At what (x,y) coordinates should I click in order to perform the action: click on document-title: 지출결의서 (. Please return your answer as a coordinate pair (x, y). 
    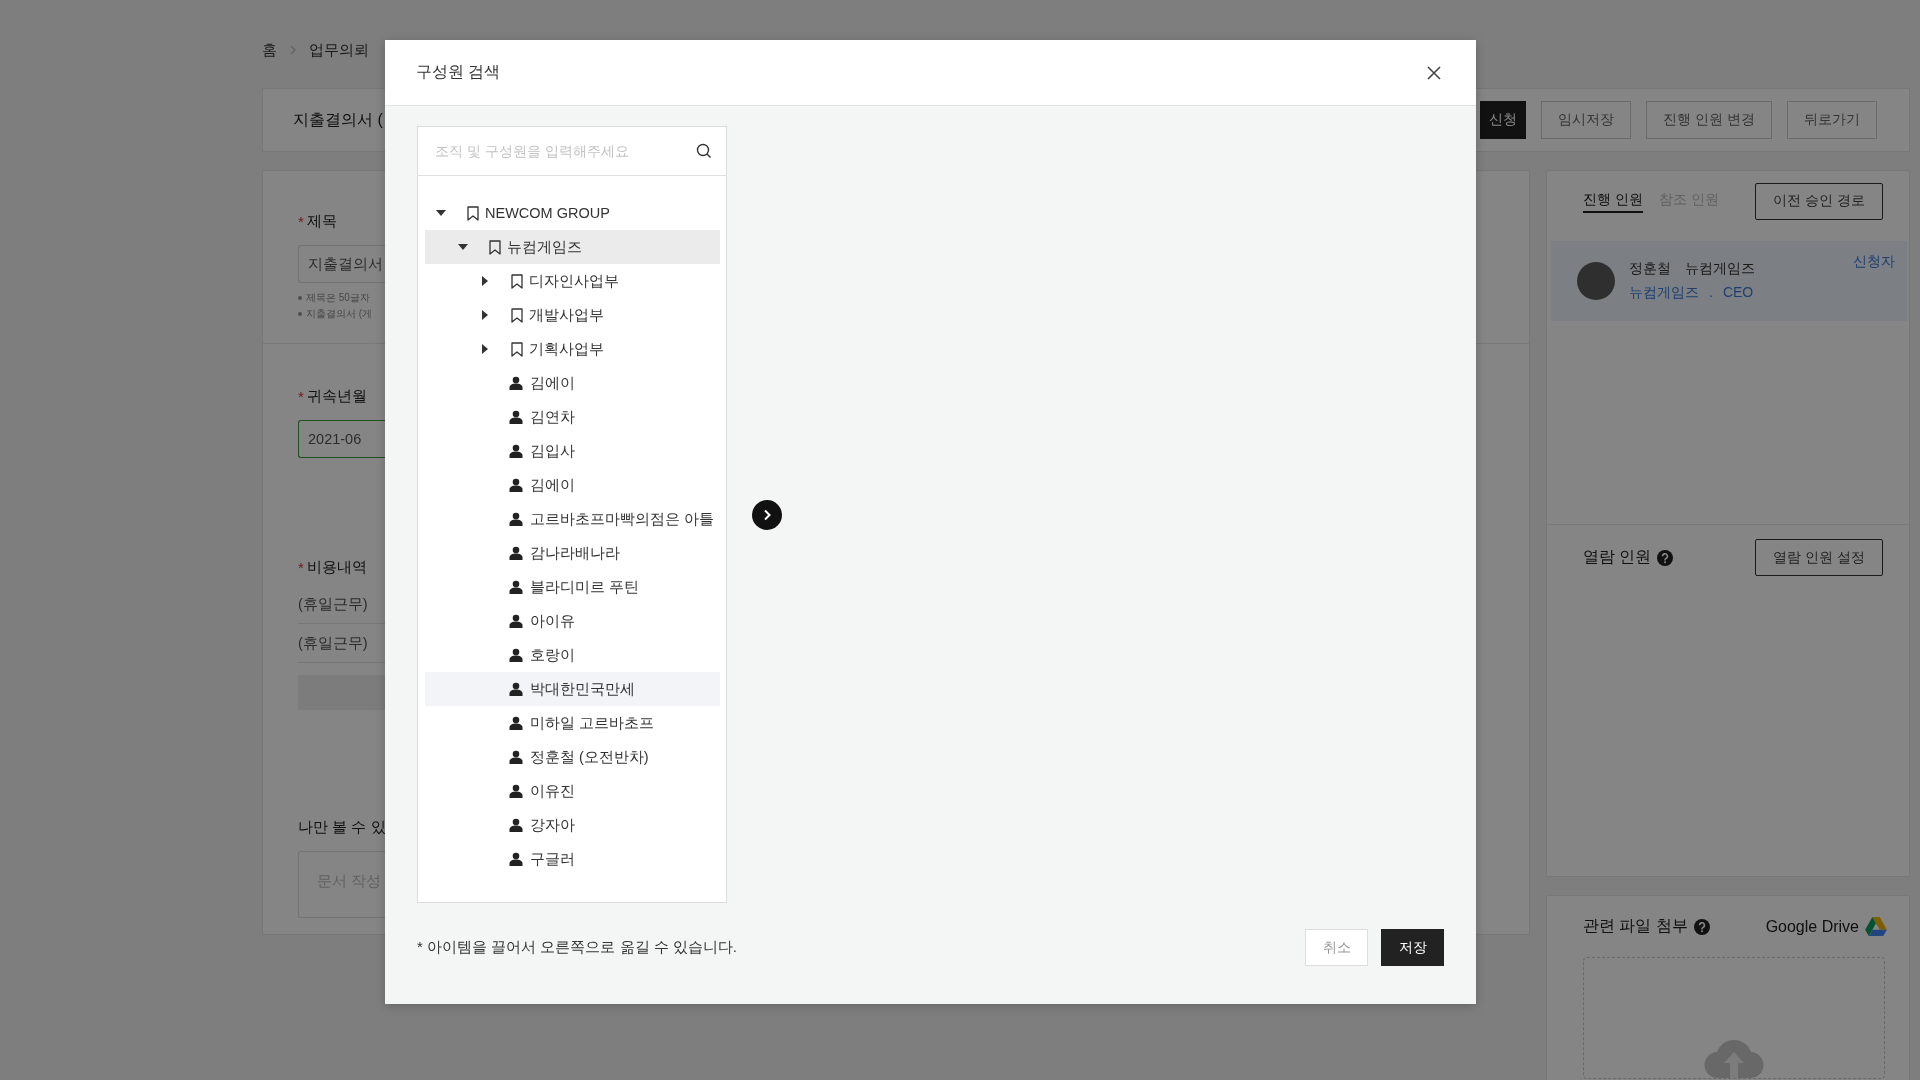
    Looking at the image, I should click on (338, 119).